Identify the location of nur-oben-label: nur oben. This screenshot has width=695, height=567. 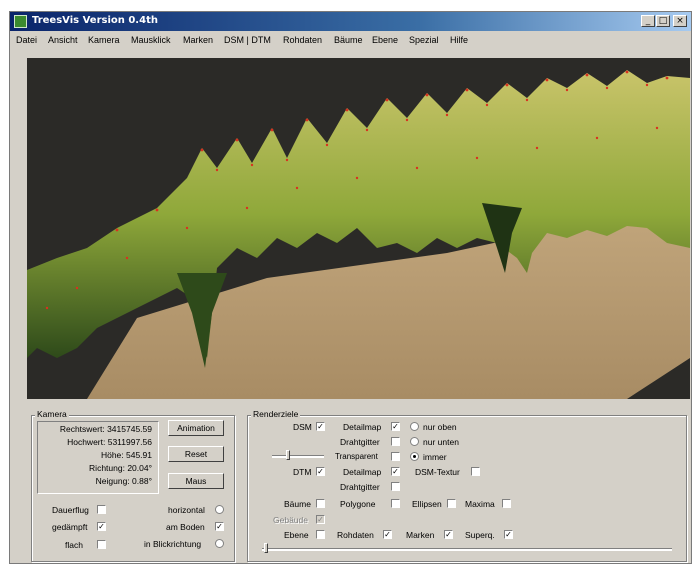
(440, 427).